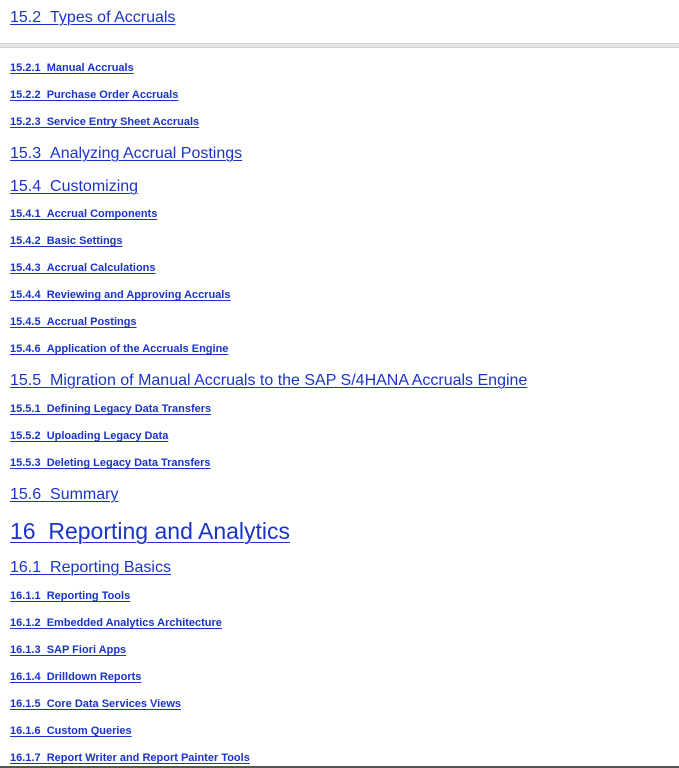  I want to click on toc-entry-15-5-3: 15.5.3 Deleting Legacy Data Transfers, so click(110, 463).